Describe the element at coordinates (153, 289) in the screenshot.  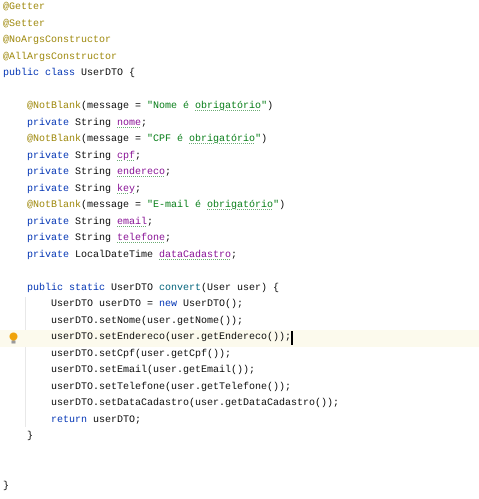
I see `code-line: public static UserDTO convert(User user) {` at that location.